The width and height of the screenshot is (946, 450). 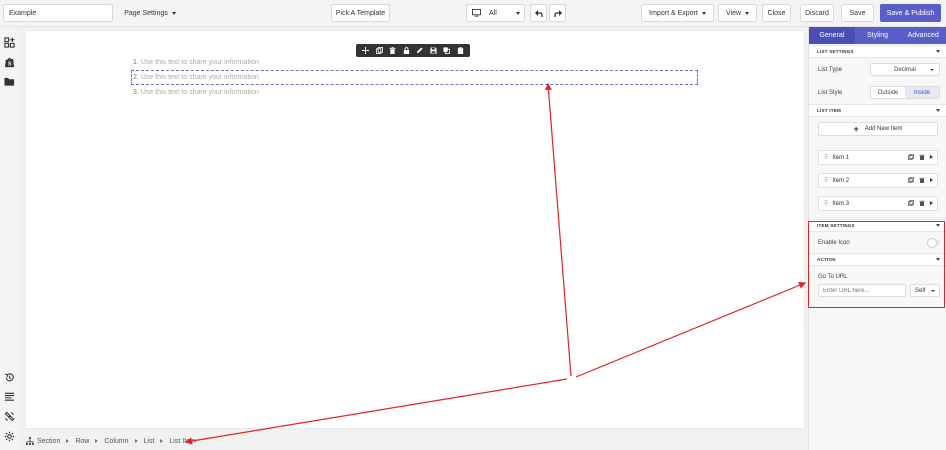 I want to click on redo-icon, so click(x=557, y=13).